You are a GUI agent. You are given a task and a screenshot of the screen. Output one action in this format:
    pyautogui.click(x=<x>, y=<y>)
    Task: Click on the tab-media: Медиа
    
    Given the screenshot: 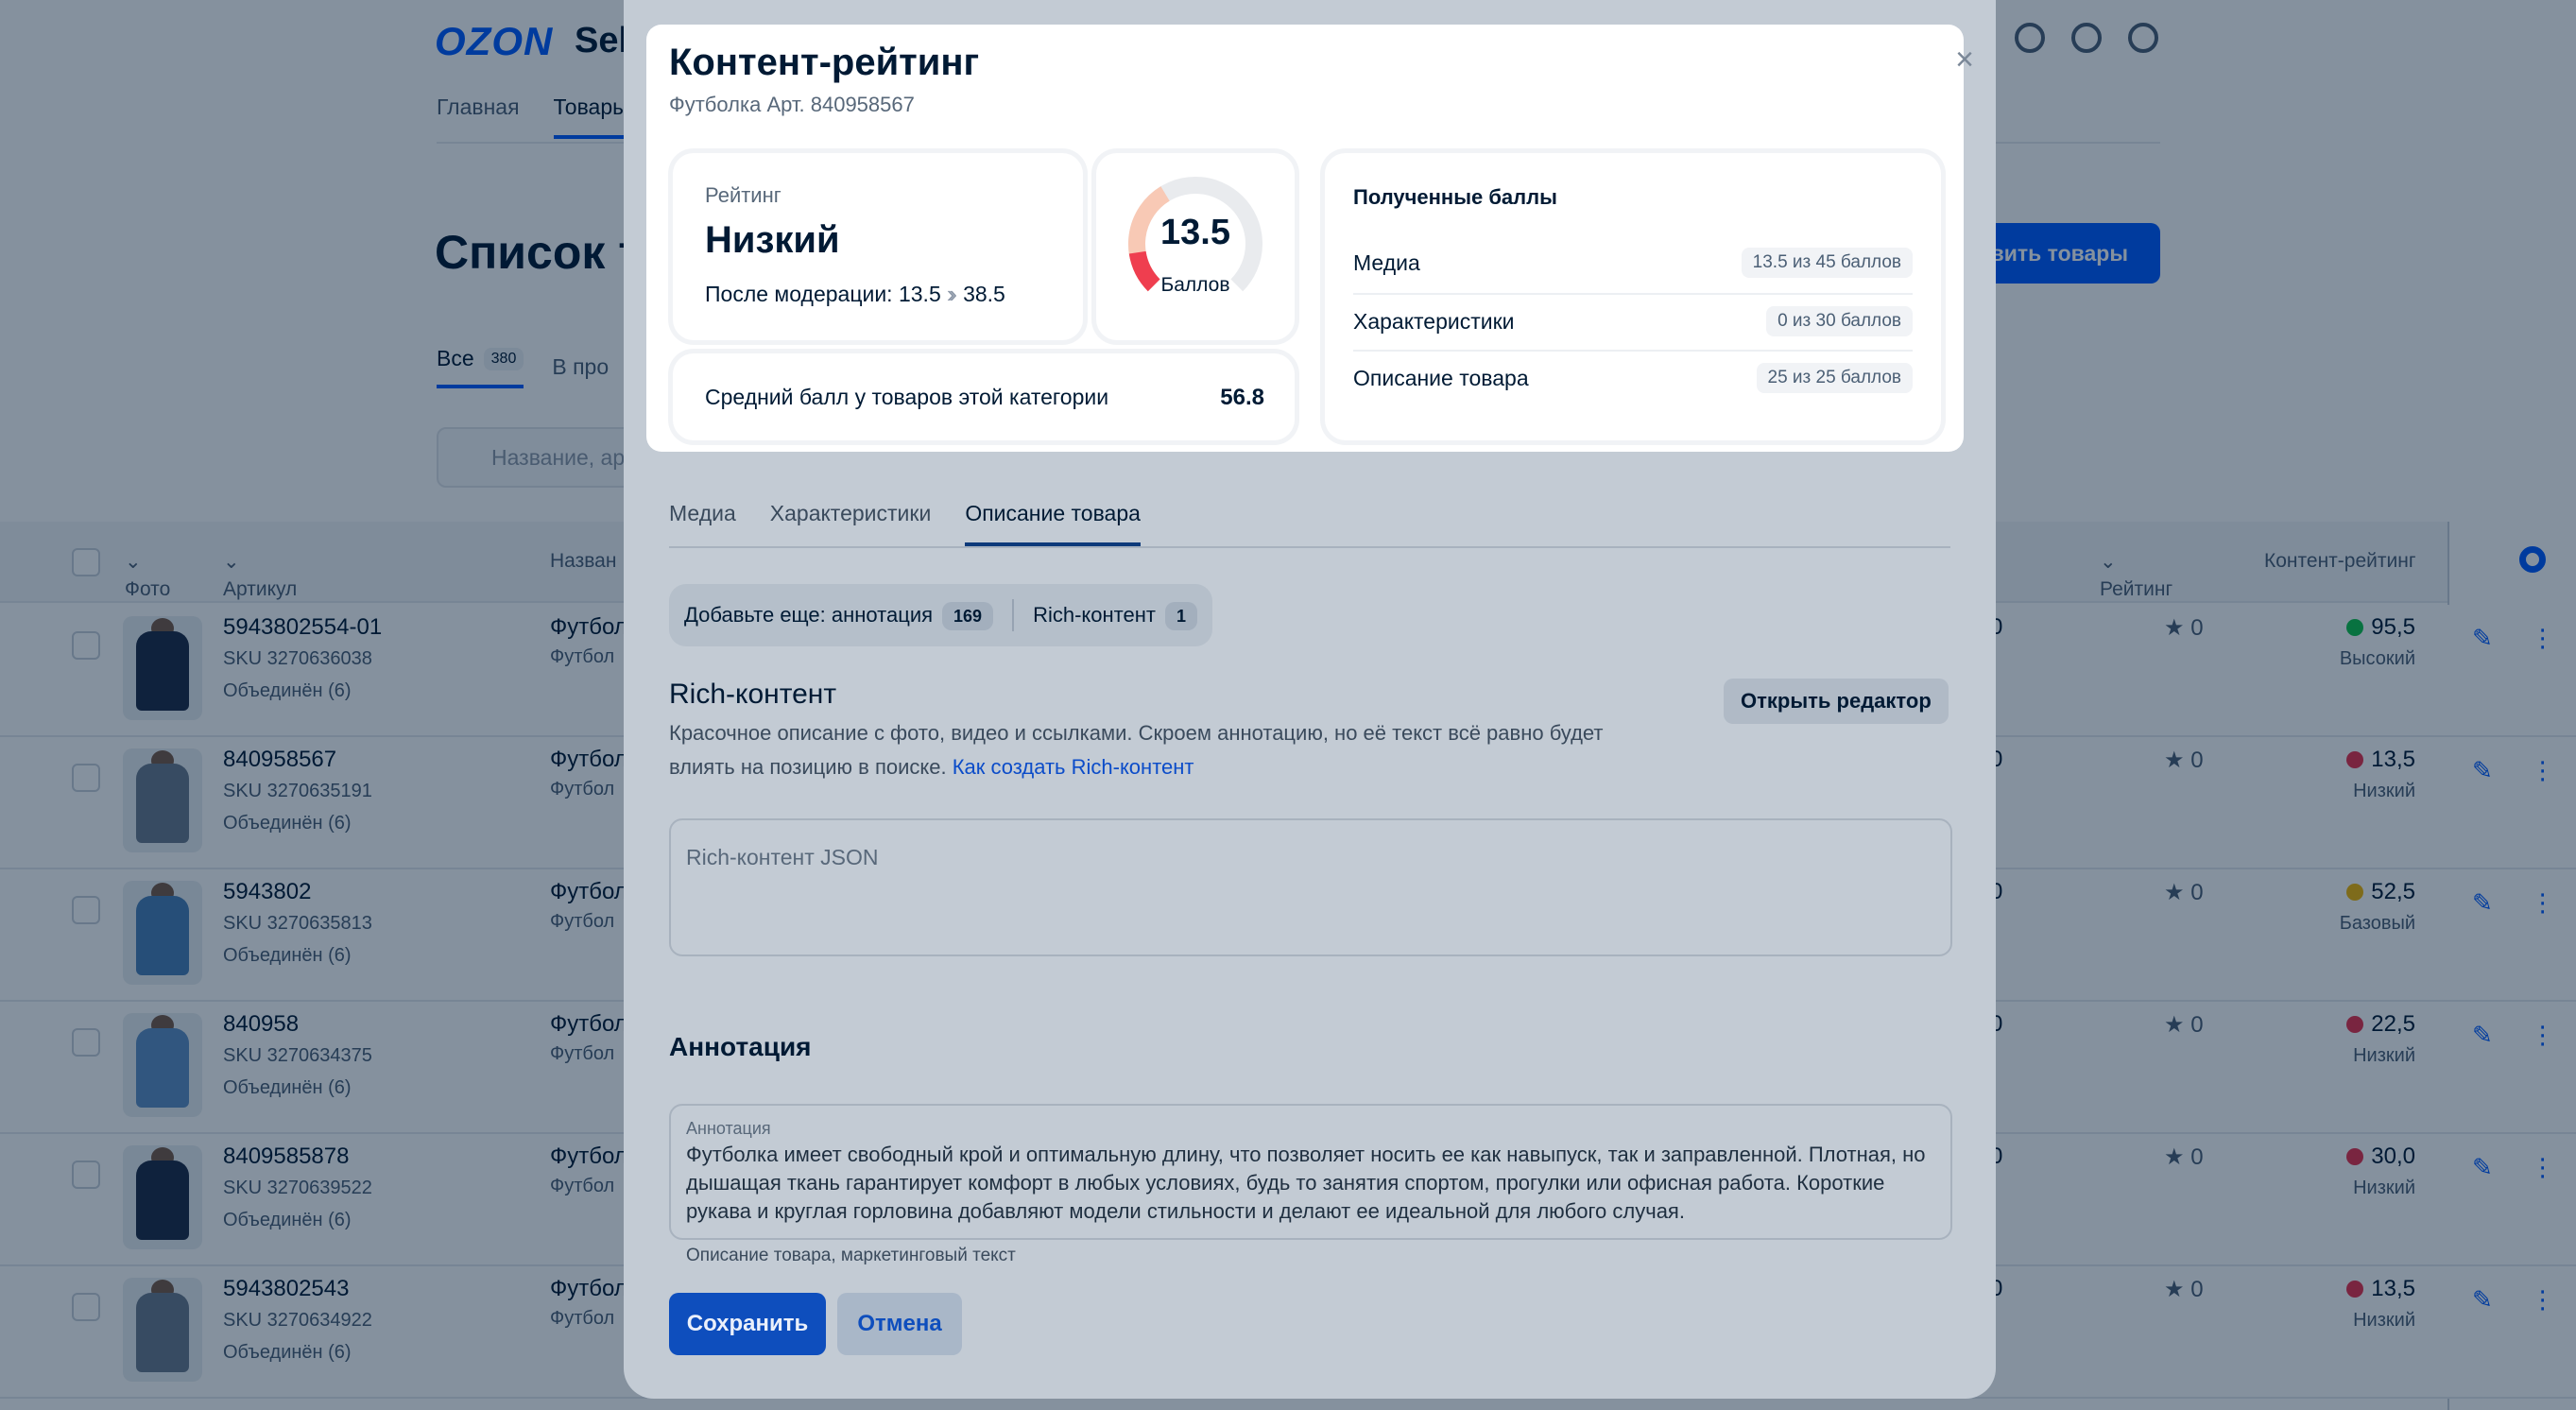 What is the action you would take?
    pyautogui.click(x=702, y=523)
    